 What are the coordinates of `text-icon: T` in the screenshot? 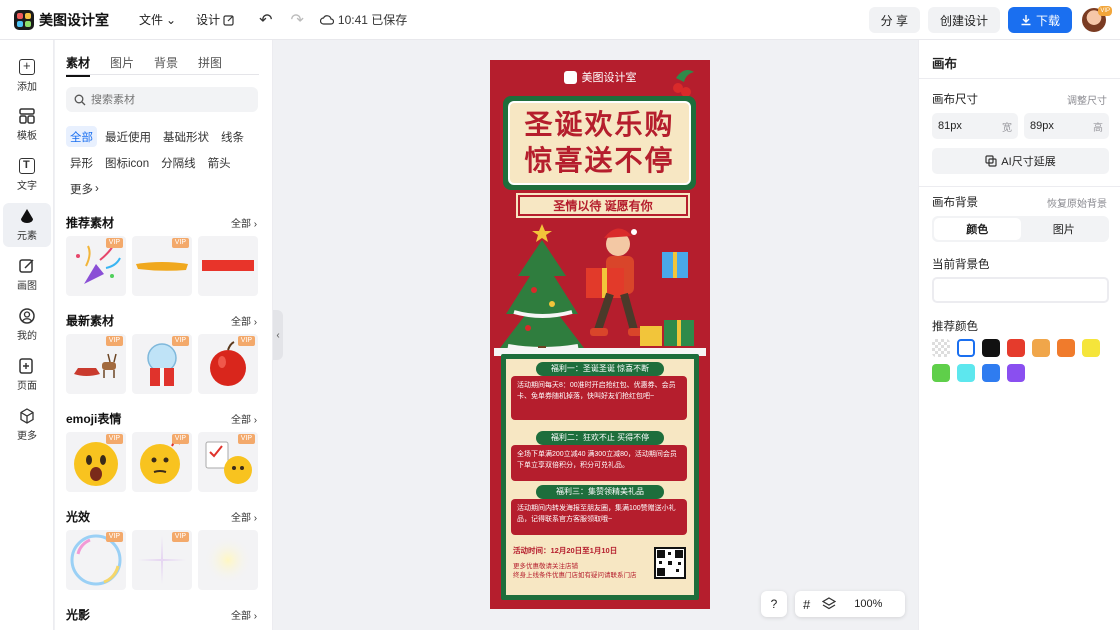 It's located at (27, 166).